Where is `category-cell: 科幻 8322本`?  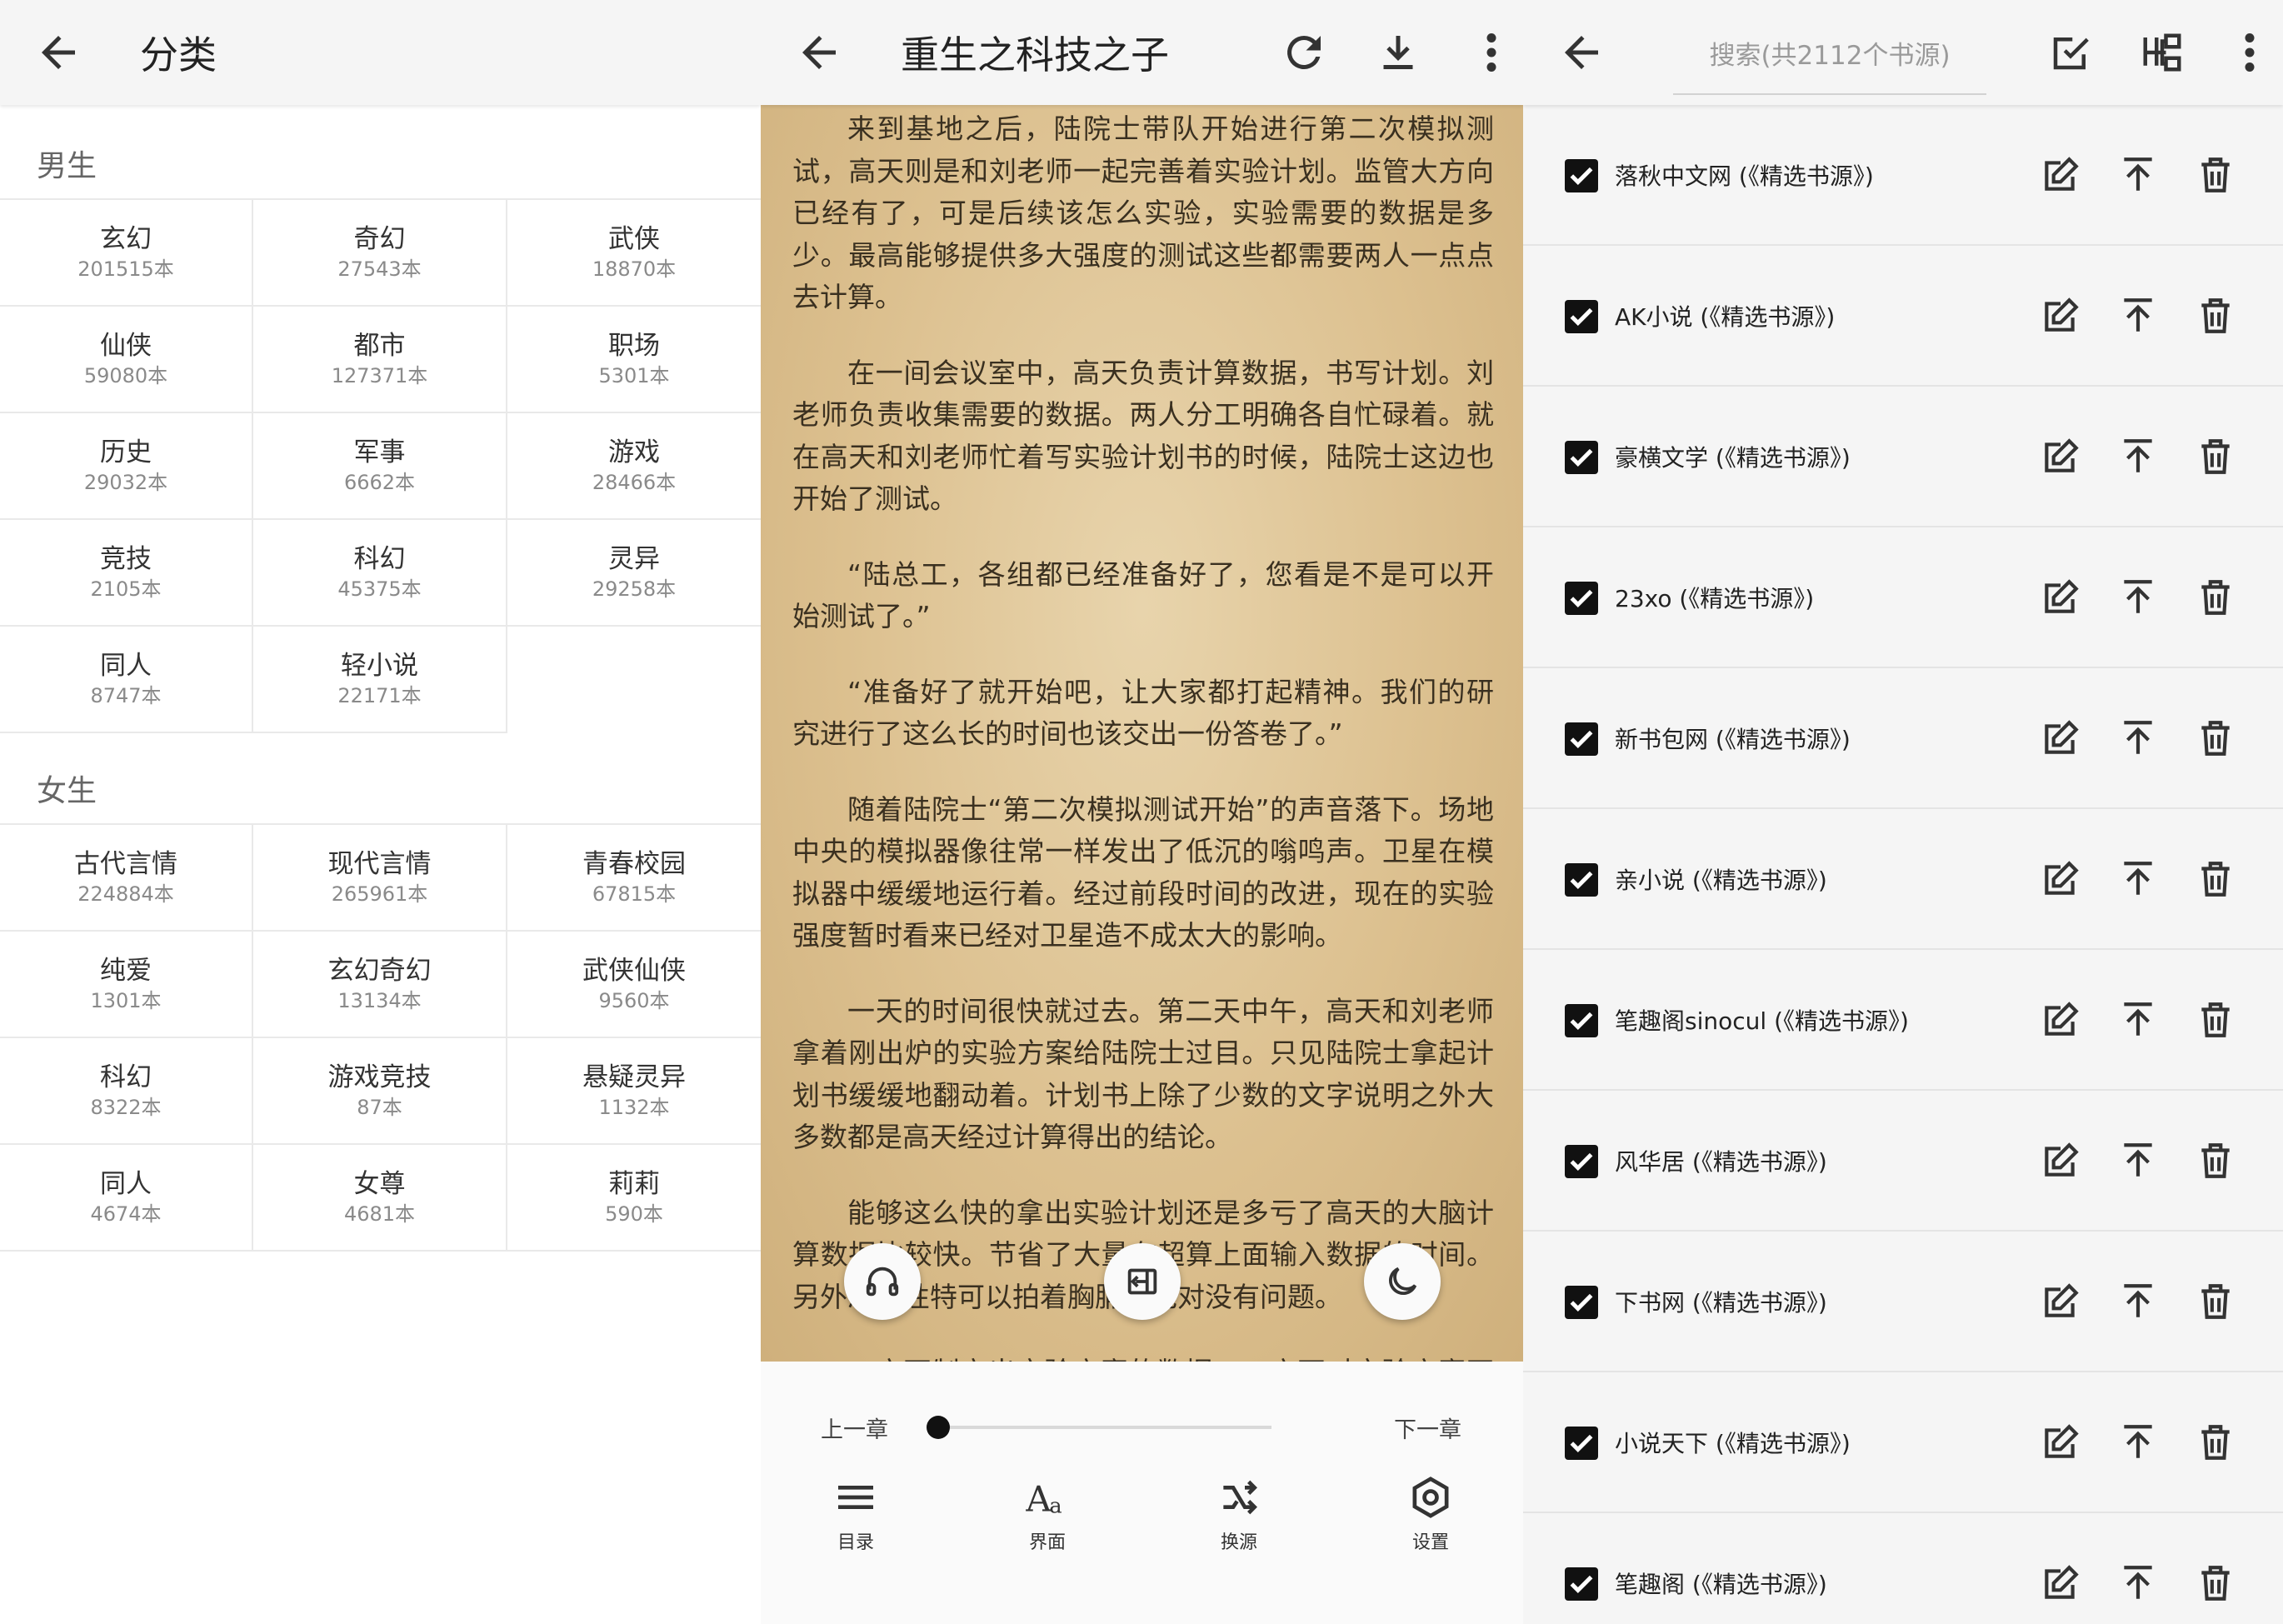 category-cell: 科幻 8322本 is located at coordinates (126, 1091).